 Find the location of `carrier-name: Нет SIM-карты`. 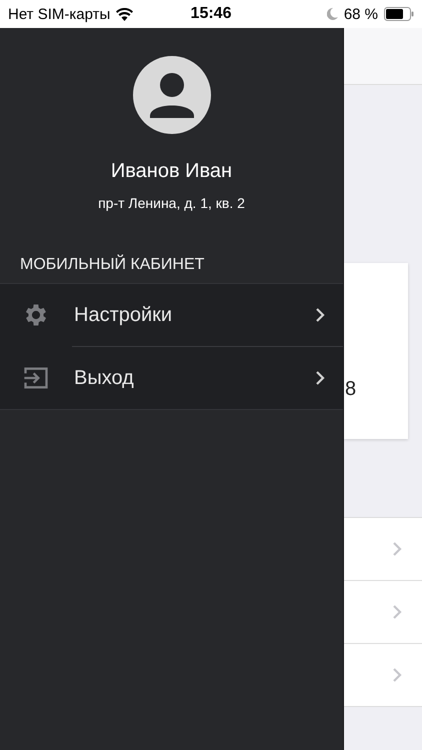

carrier-name: Нет SIM-карты is located at coordinates (59, 14).